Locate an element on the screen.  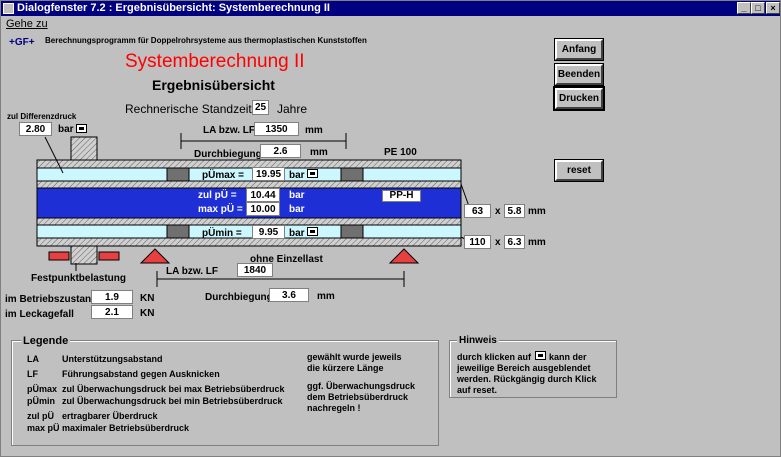
hinweis-line: durch klicken auf is located at coordinates (494, 357).